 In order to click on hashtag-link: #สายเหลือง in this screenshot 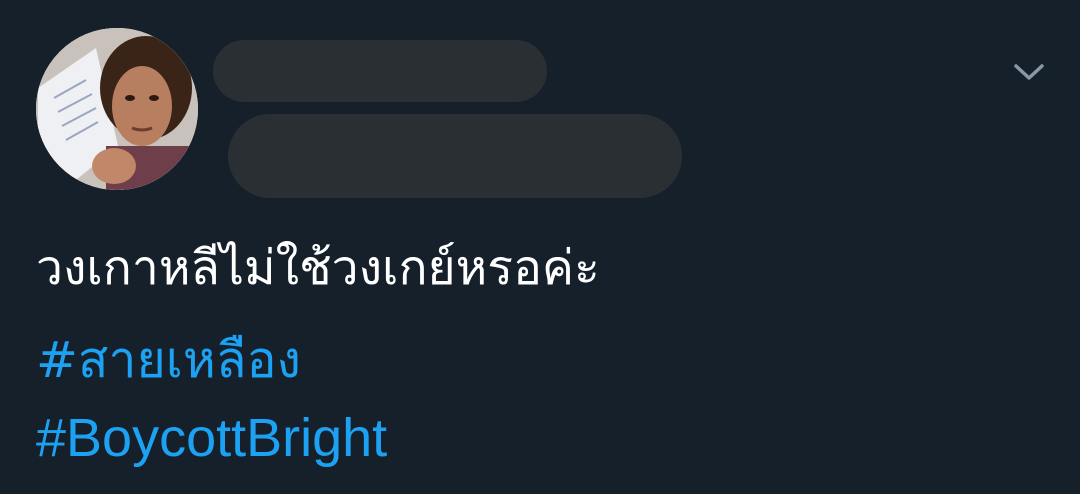, I will do `click(168, 360)`.